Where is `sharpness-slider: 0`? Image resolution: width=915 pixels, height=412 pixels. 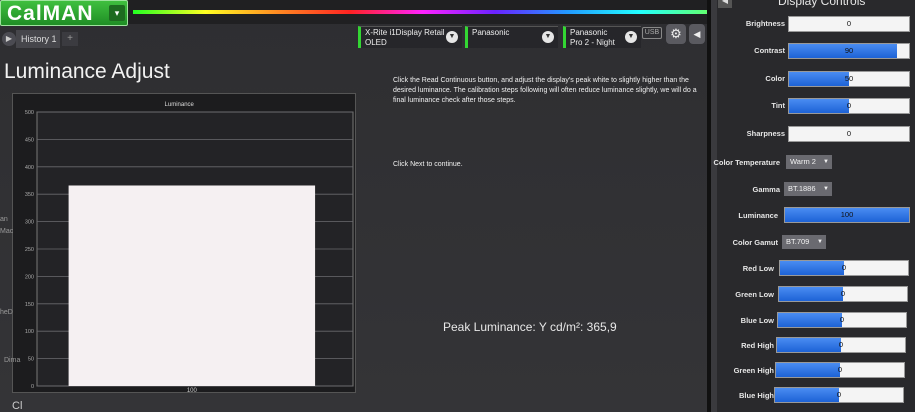
sharpness-slider: 0 is located at coordinates (849, 134).